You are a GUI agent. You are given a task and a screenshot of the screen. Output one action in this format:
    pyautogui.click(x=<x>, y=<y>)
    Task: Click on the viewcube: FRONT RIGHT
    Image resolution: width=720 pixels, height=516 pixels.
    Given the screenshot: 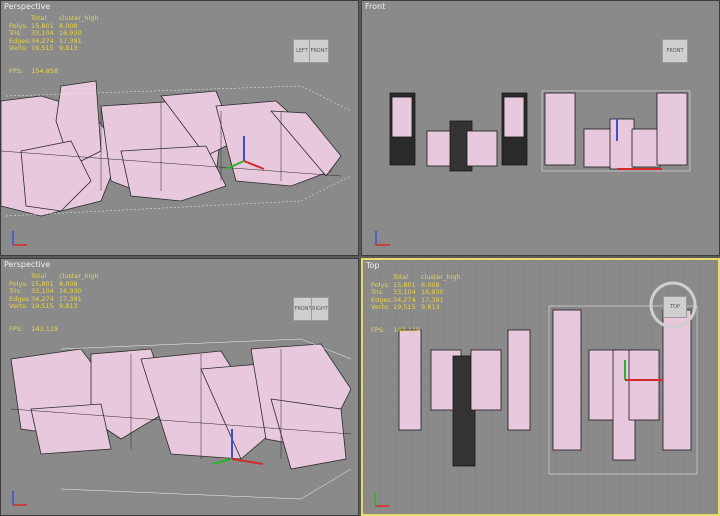 What is the action you would take?
    pyautogui.click(x=311, y=309)
    